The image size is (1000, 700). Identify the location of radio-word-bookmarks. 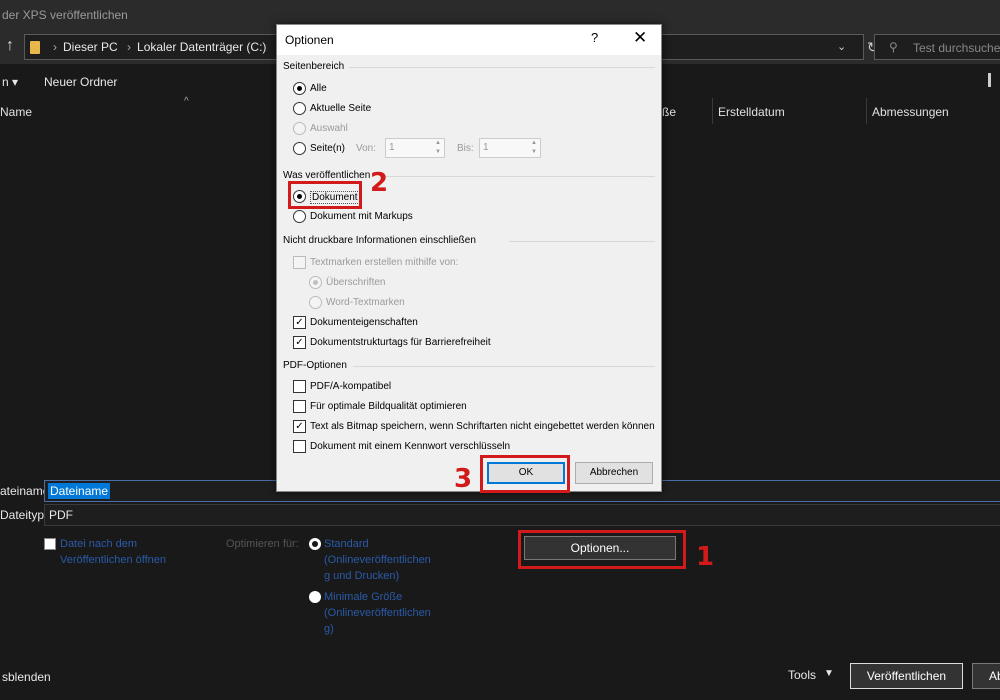
(315, 302).